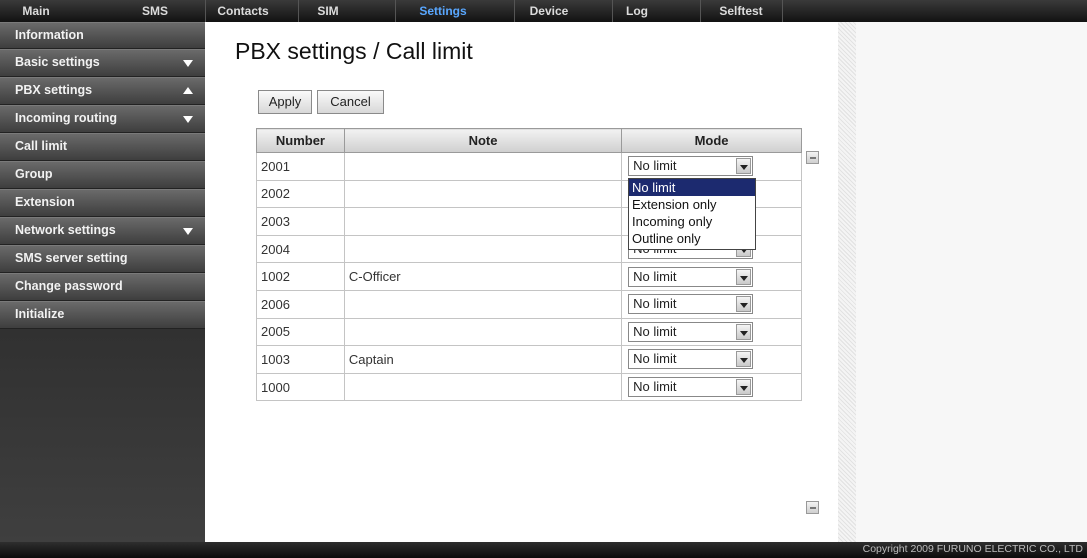 The width and height of the screenshot is (1087, 558). Describe the element at coordinates (102, 91) in the screenshot. I see `sidebar-item-pbx-settings: PBX settings` at that location.